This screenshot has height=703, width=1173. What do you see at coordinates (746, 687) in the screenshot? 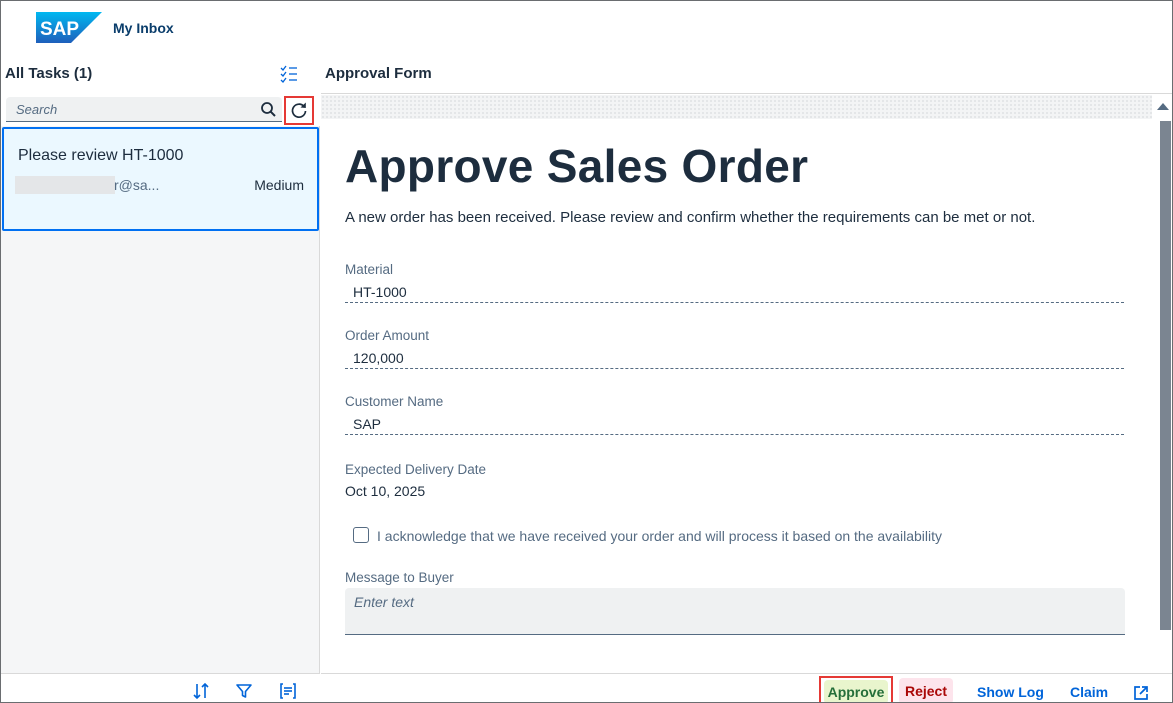
I see `action-footer: Approve Reject Show Log Claim` at bounding box center [746, 687].